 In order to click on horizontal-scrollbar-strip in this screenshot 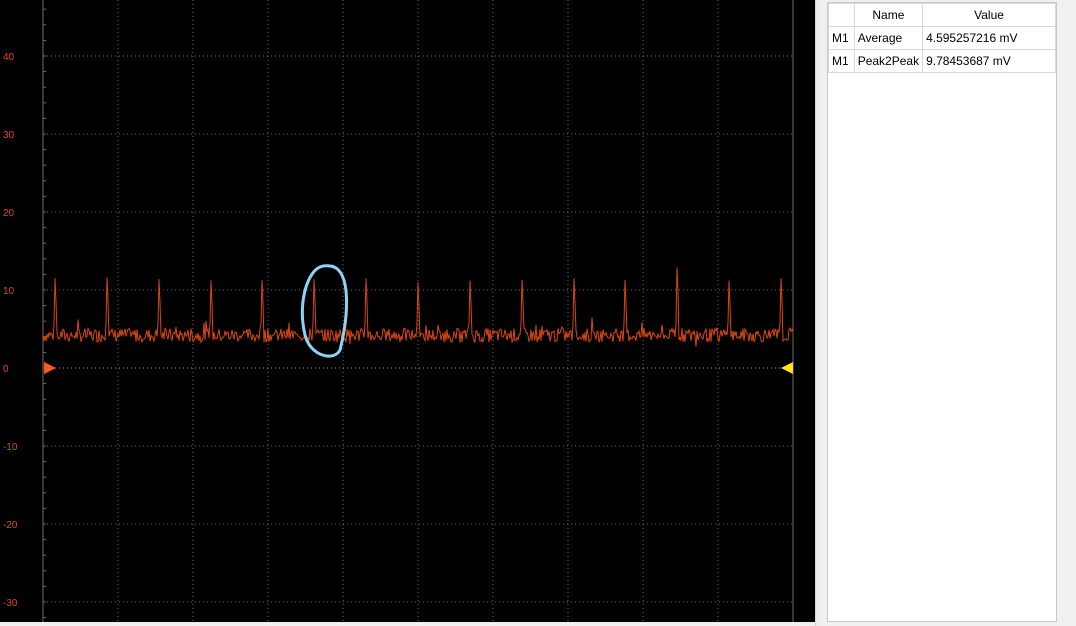, I will do `click(407, 624)`.